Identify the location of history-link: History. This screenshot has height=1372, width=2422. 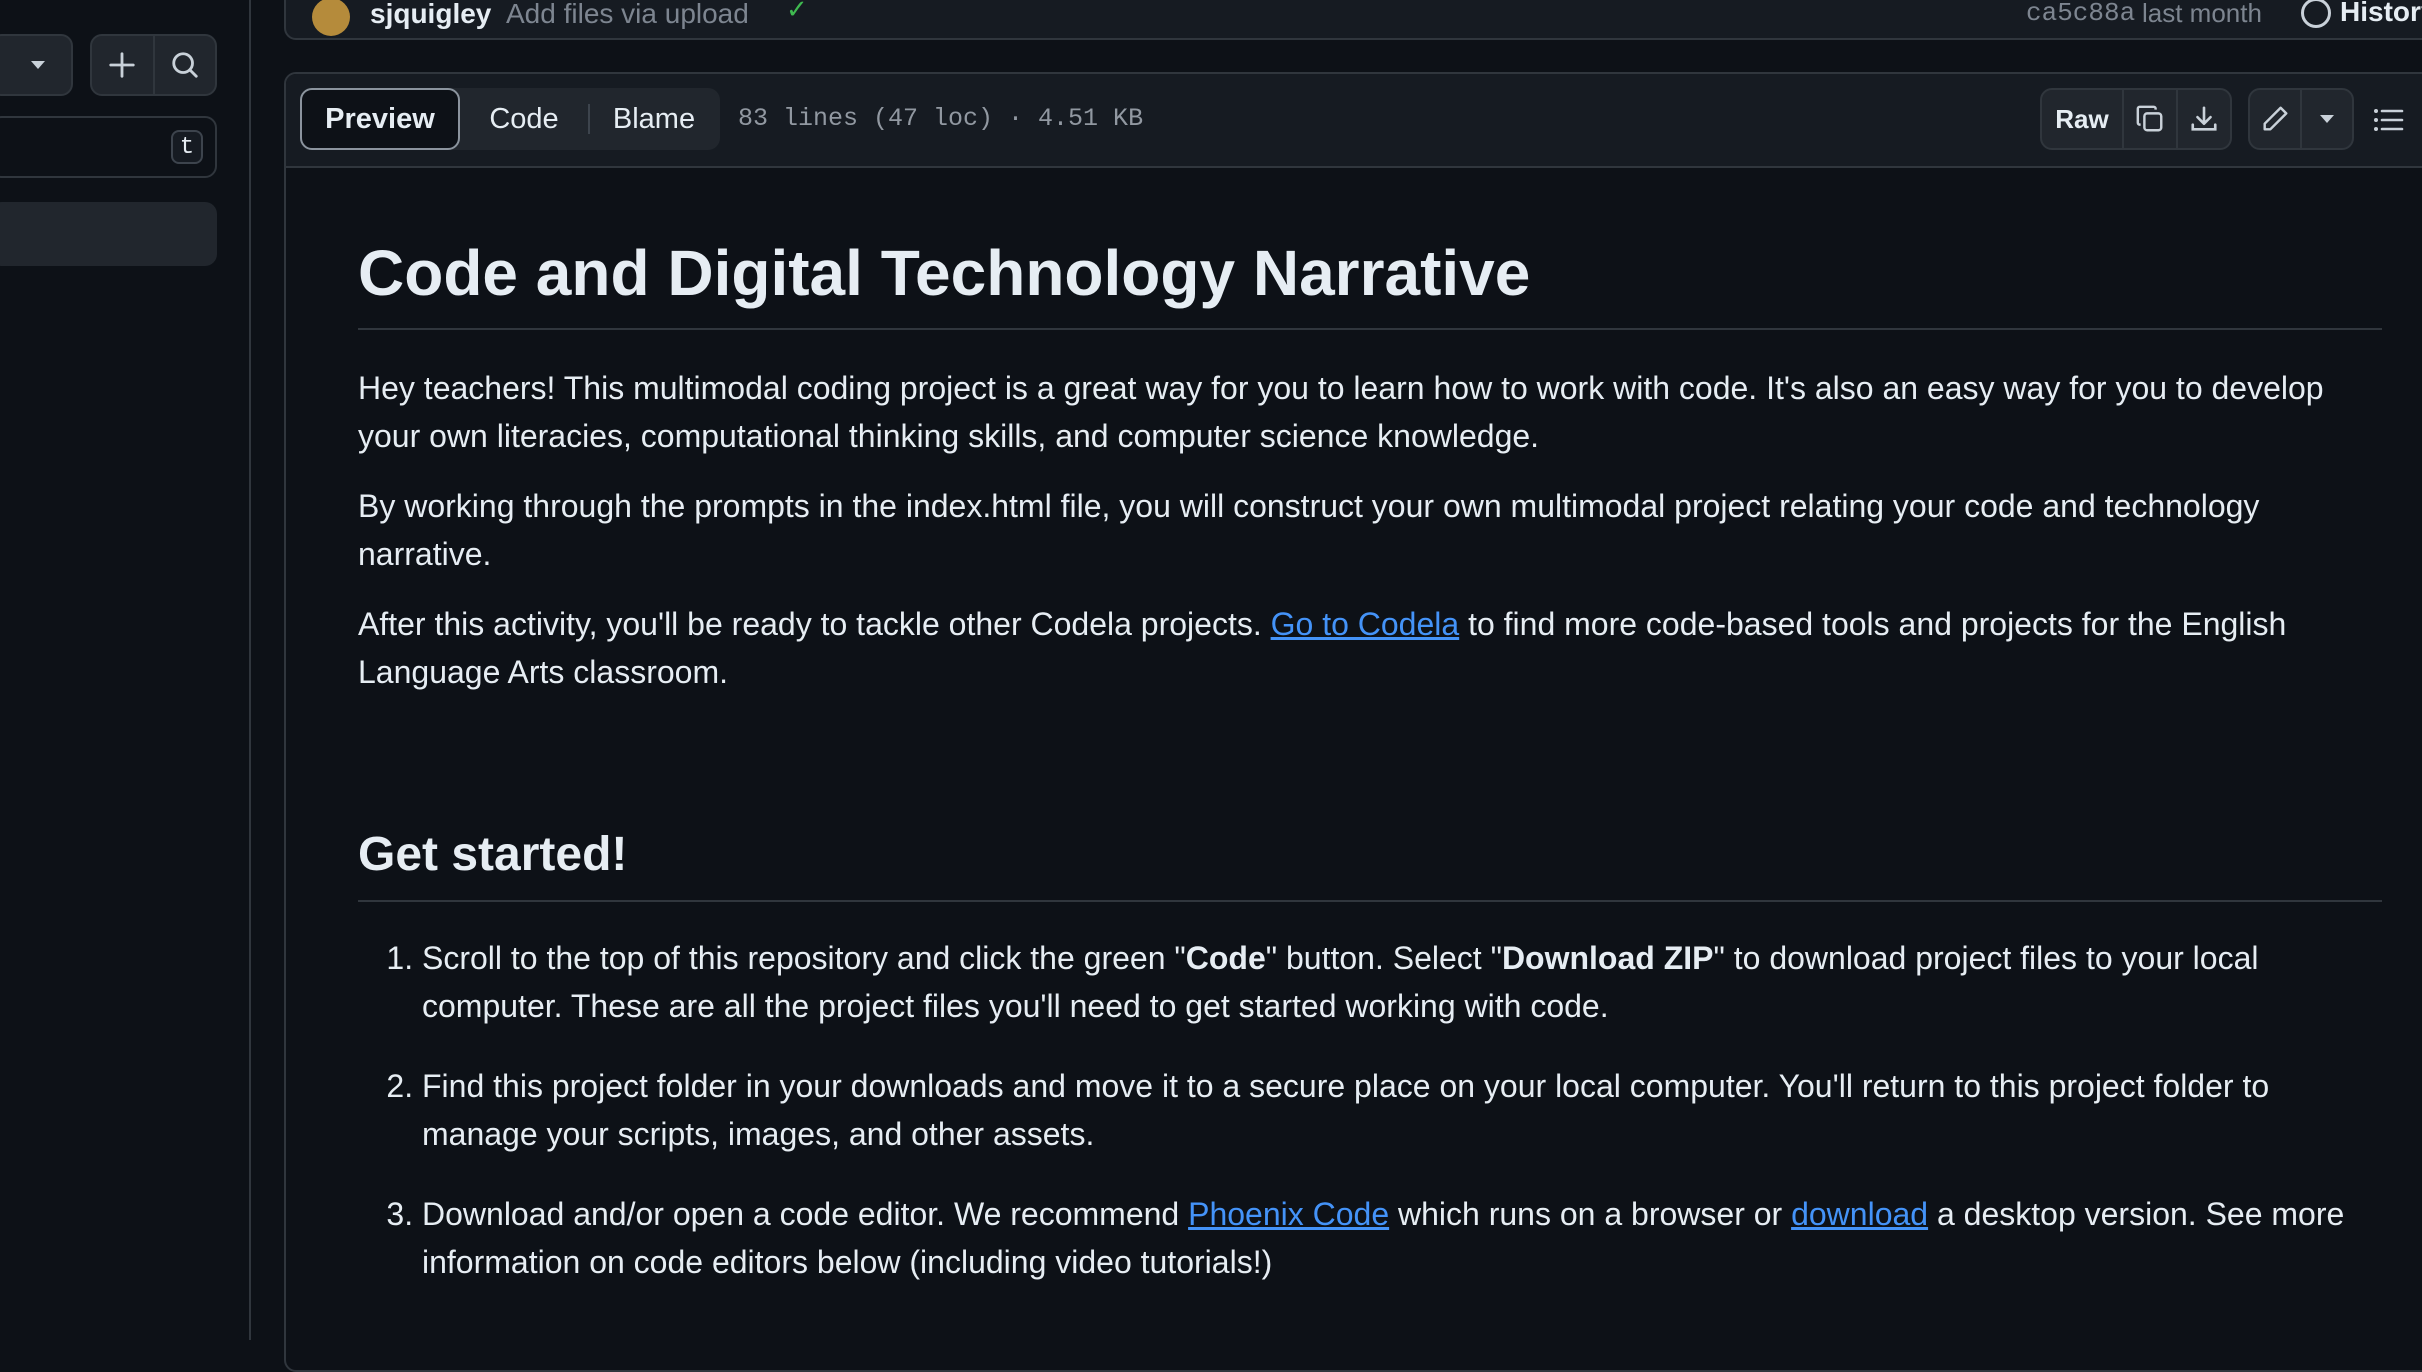
(2381, 14).